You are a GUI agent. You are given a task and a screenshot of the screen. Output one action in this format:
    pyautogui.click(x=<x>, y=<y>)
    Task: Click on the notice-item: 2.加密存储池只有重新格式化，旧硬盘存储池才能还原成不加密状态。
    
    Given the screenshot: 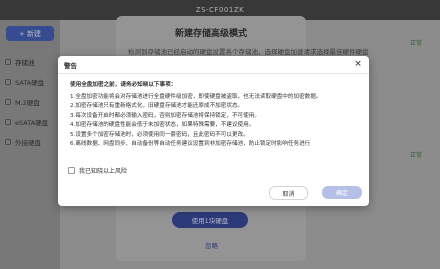 What is the action you would take?
    pyautogui.click(x=157, y=106)
    